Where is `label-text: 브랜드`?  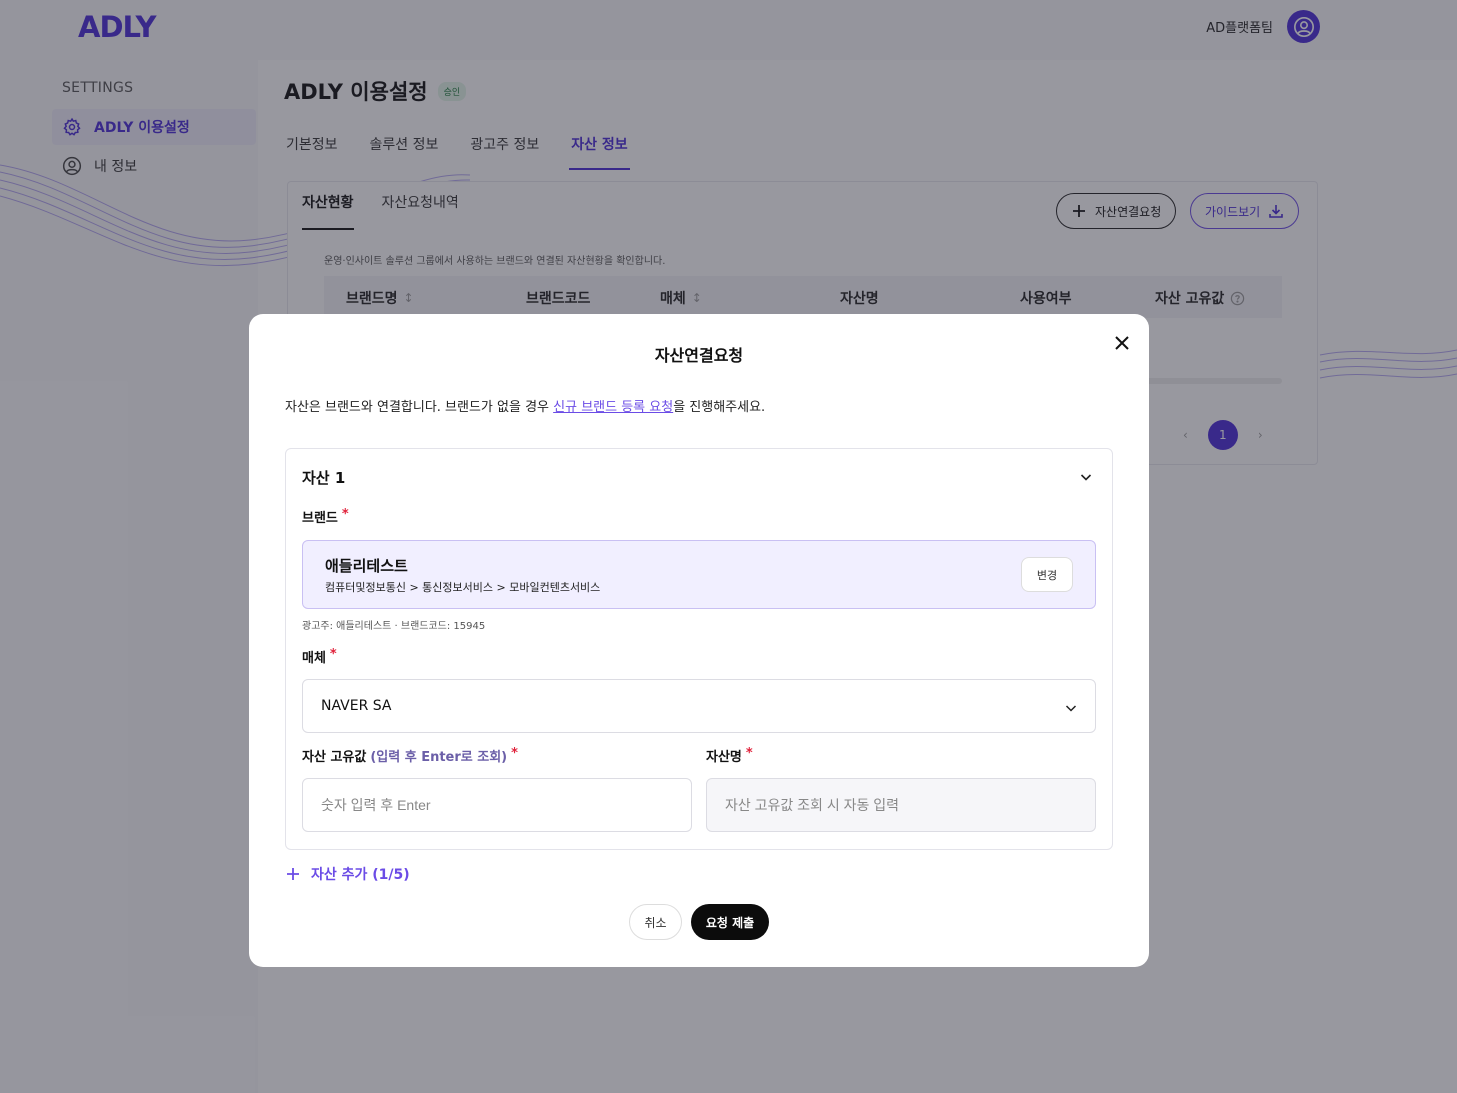 label-text: 브랜드 is located at coordinates (320, 518).